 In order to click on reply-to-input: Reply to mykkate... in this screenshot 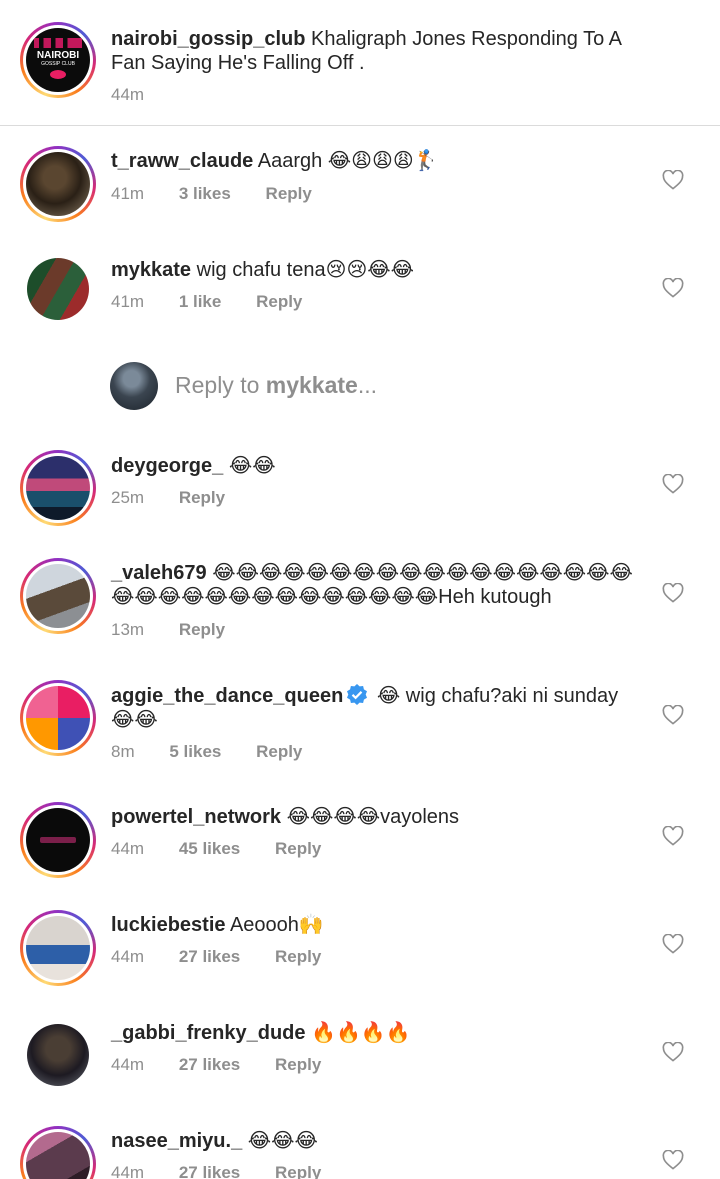, I will do `click(360, 388)`.